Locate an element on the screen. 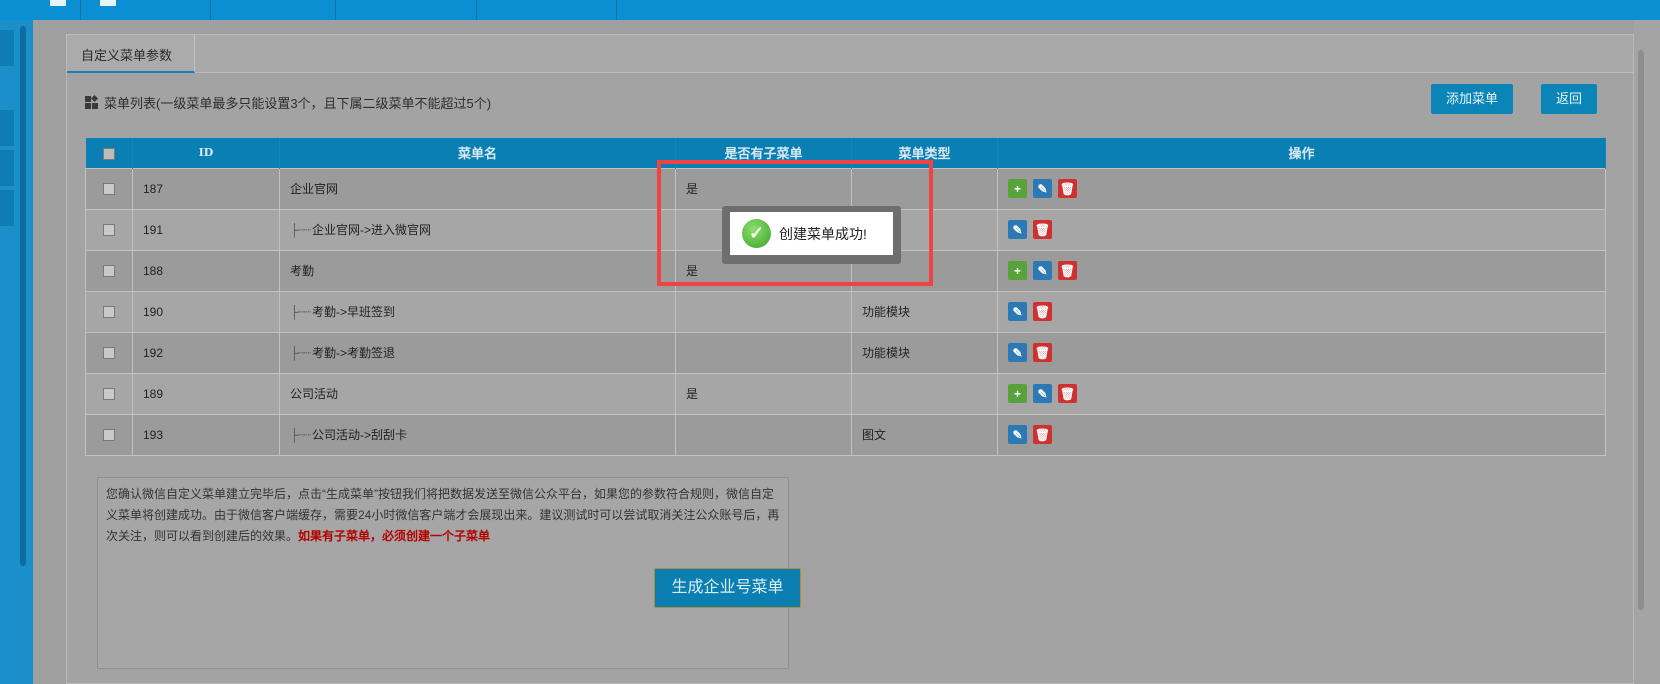  back-button: 返回 is located at coordinates (1569, 99).